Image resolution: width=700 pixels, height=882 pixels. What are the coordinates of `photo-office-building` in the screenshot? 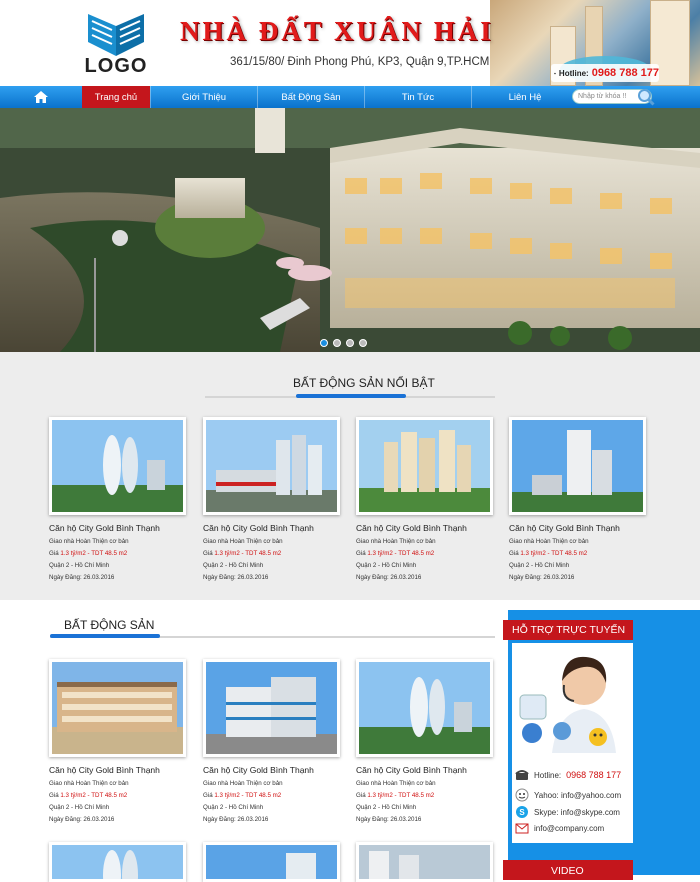 It's located at (271, 708).